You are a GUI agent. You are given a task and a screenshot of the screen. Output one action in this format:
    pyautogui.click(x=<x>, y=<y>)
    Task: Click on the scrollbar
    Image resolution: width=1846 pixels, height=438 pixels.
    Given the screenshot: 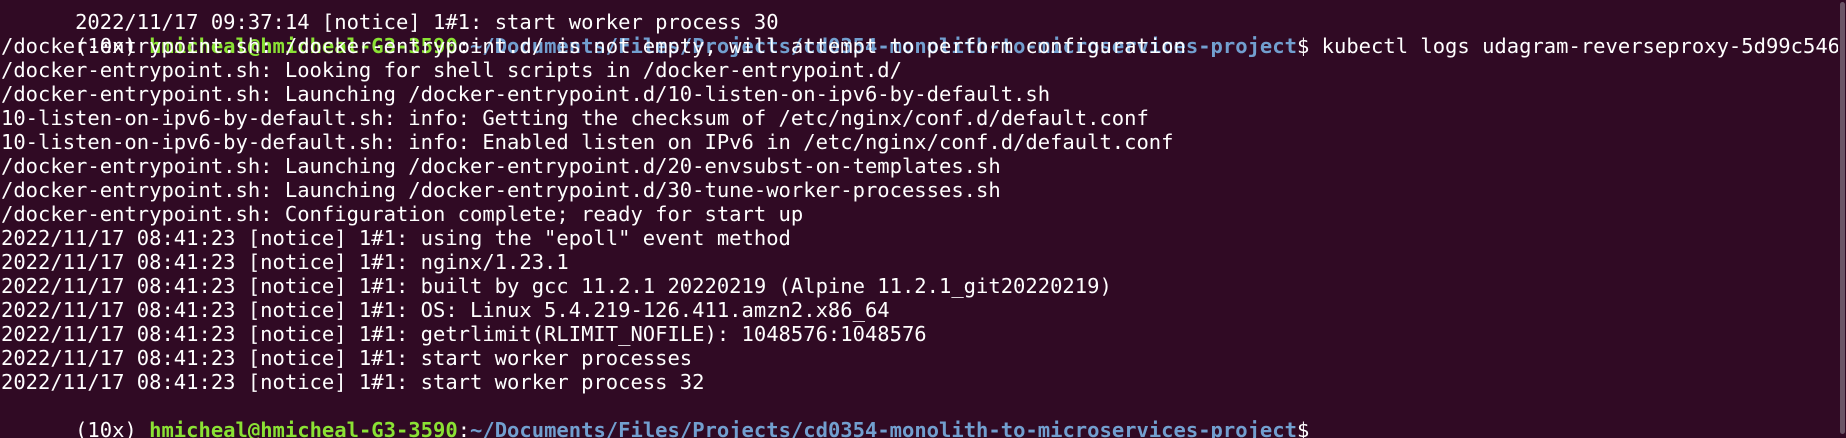 What is the action you would take?
    pyautogui.click(x=1842, y=219)
    